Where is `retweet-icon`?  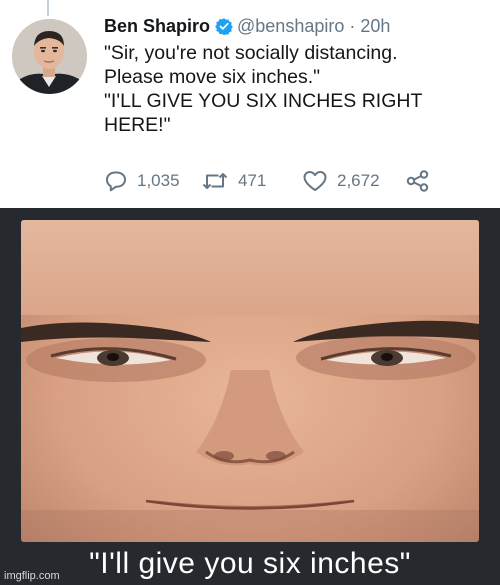 retweet-icon is located at coordinates (215, 181).